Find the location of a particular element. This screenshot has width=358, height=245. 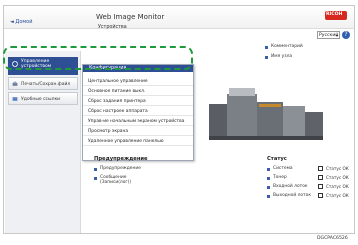

status-row-label: Тонер is located at coordinates (280, 177).